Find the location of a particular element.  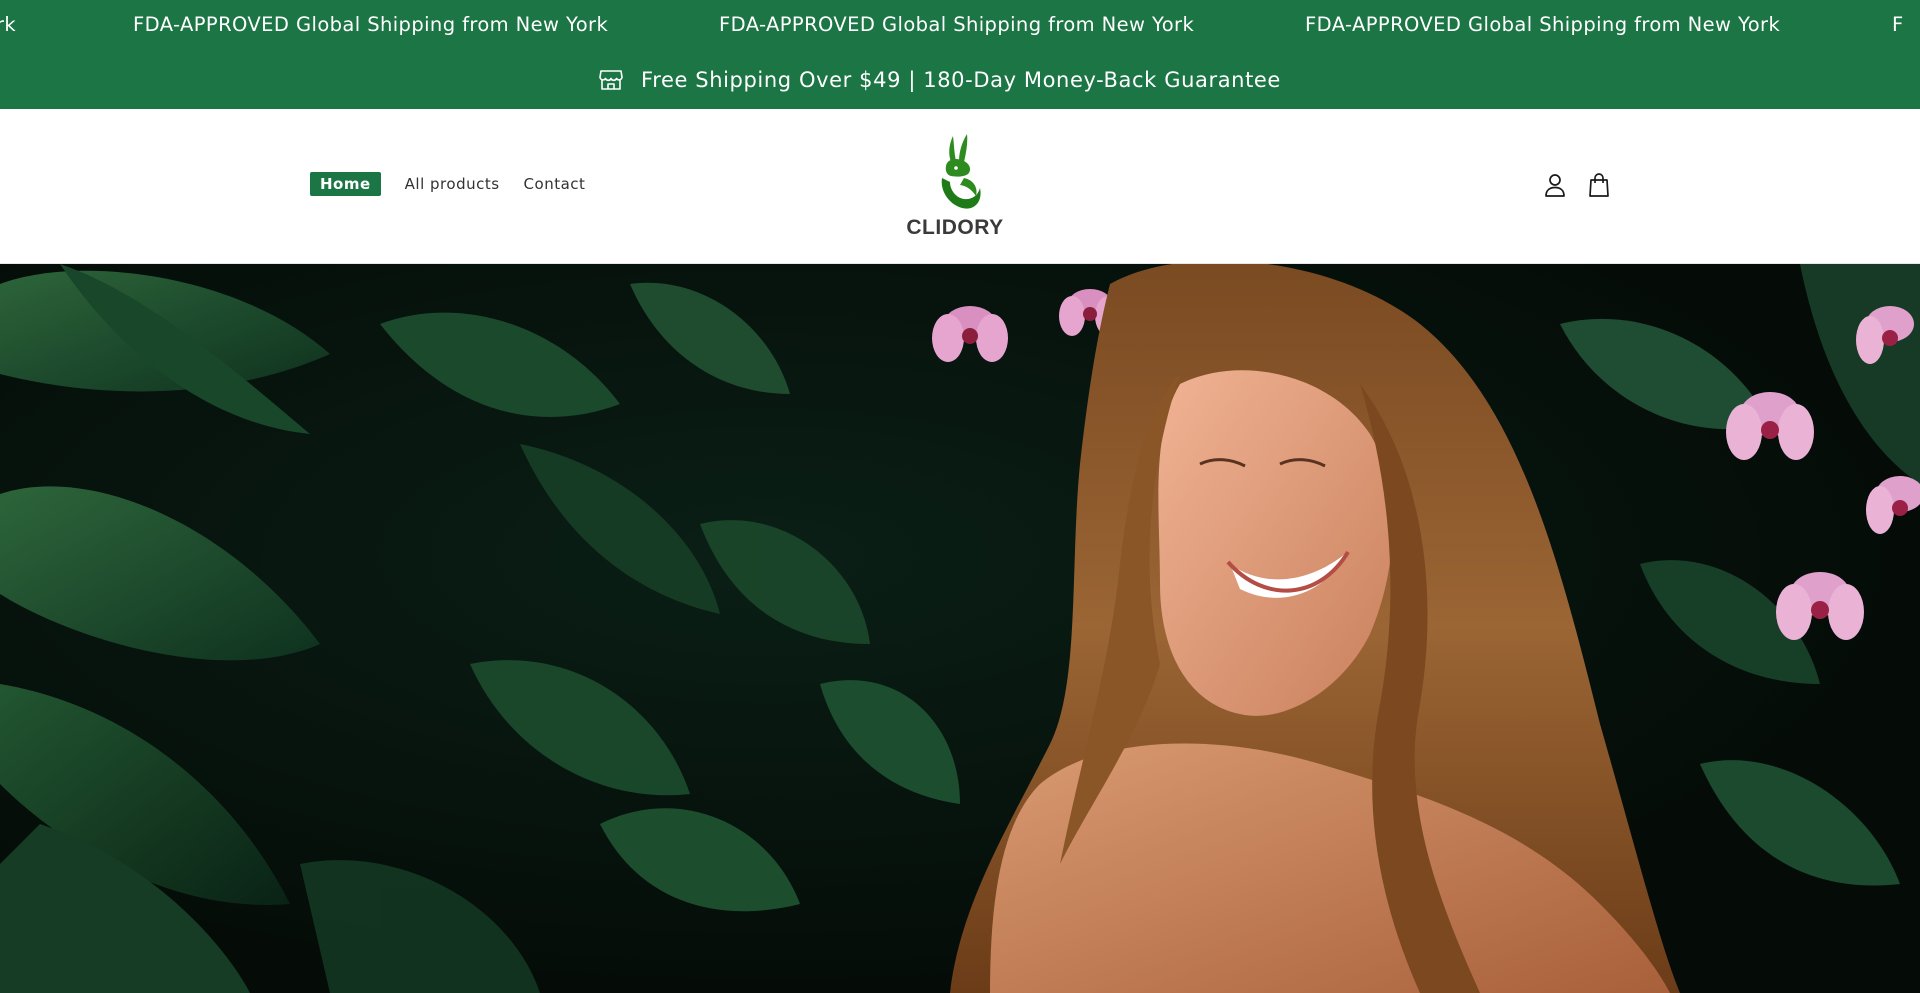

store-icon is located at coordinates (611, 80).